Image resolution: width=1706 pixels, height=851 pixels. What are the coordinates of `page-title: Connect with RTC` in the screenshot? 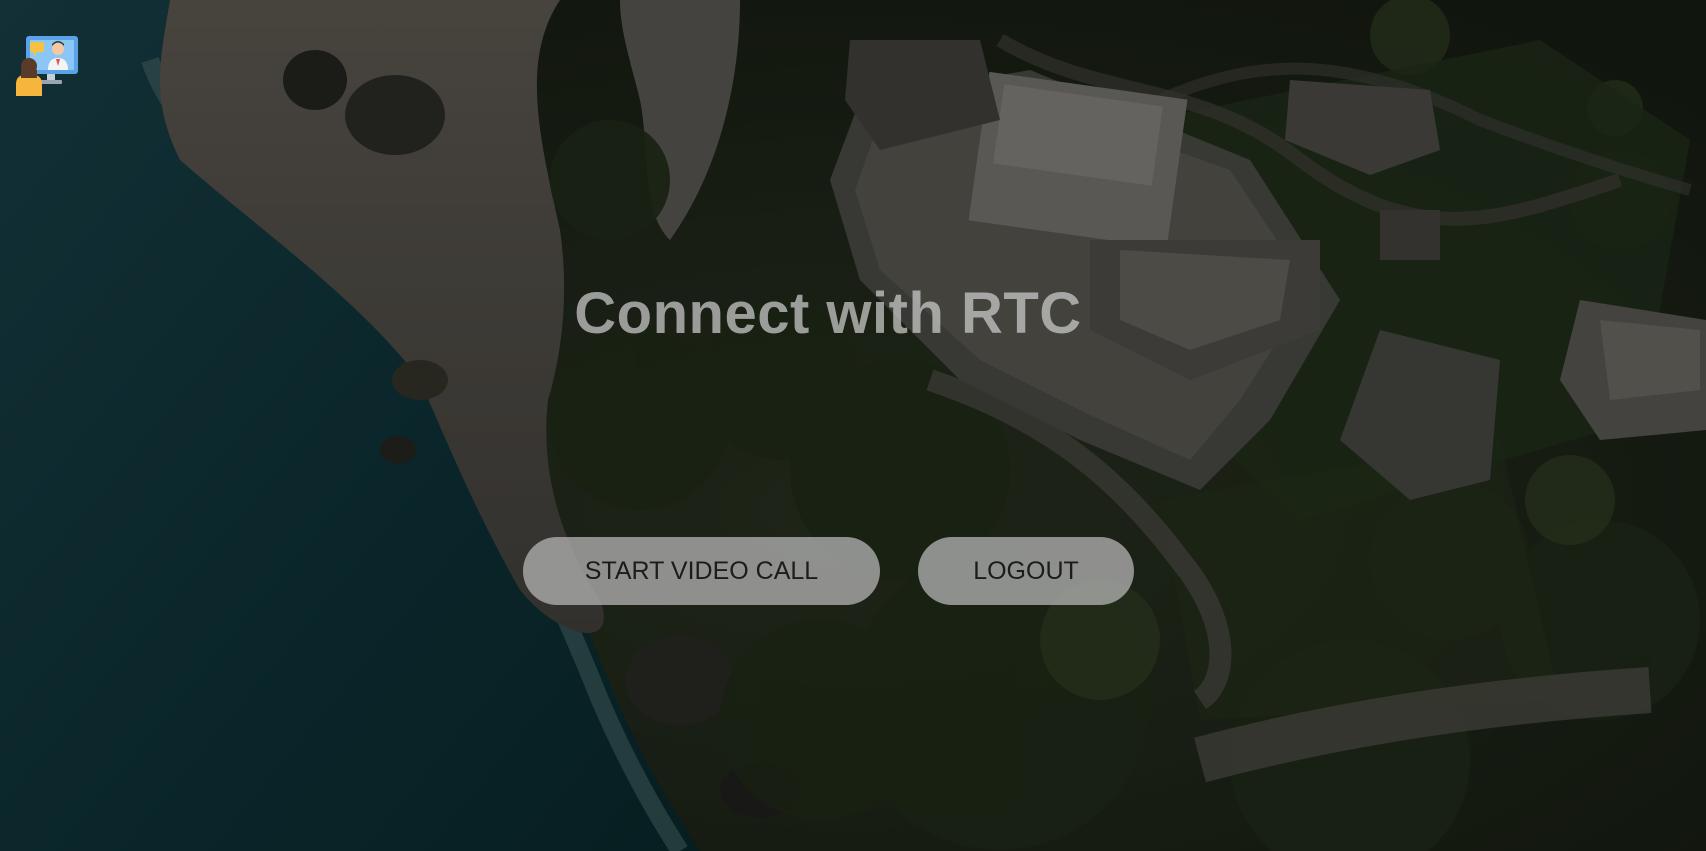 It's located at (828, 313).